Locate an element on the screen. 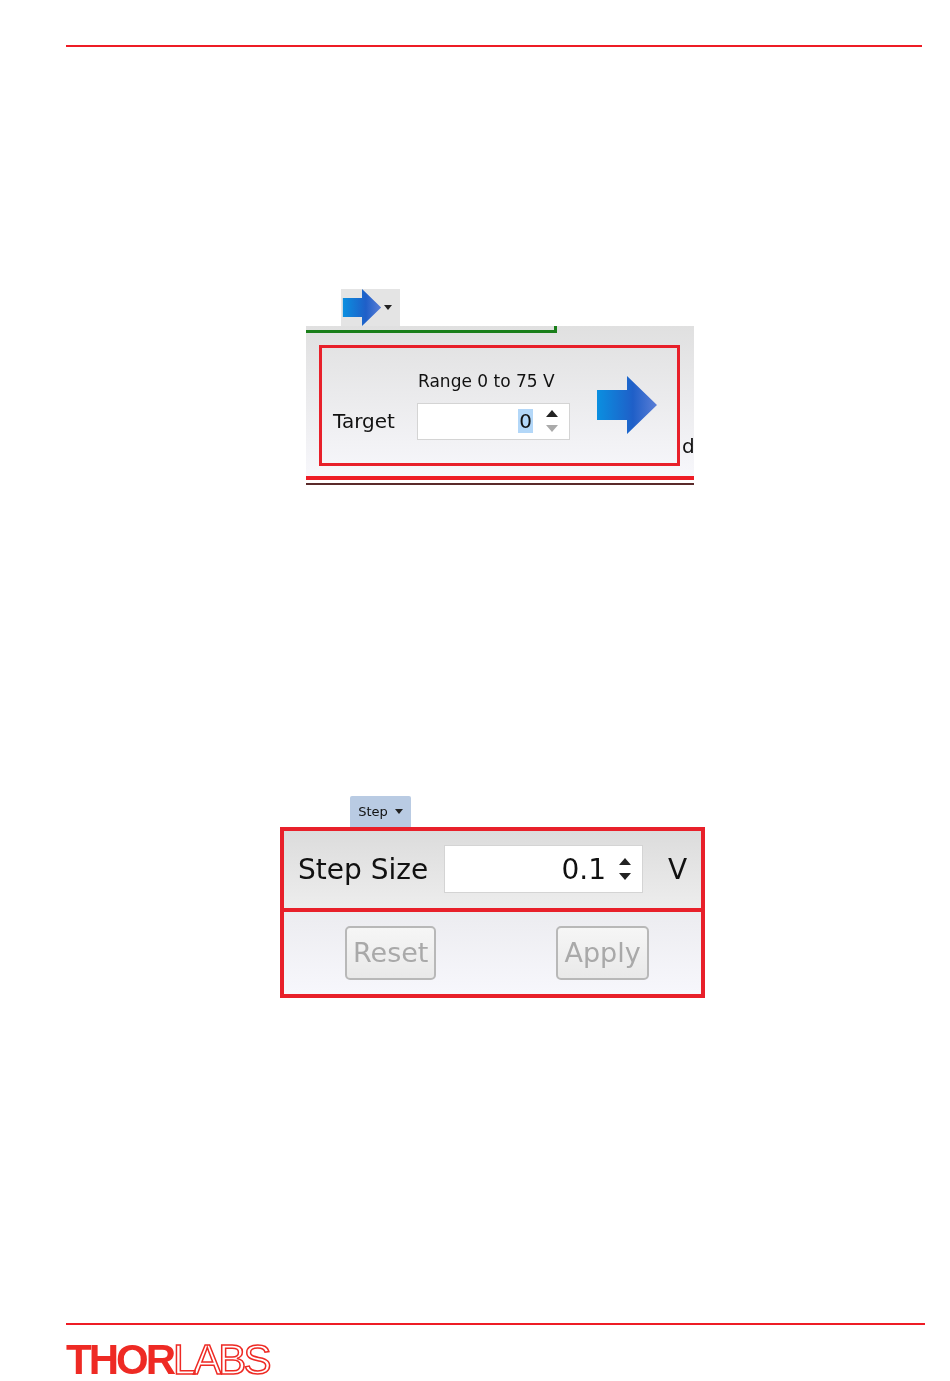 Image resolution: width=950 pixels, height=1381 pixels. step-size-input: 0.1 is located at coordinates (543, 869).